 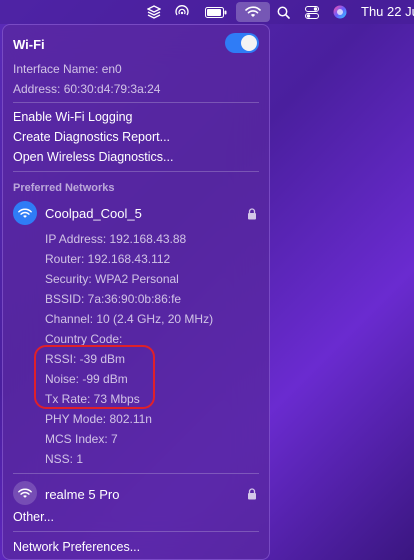 What do you see at coordinates (29, 44) in the screenshot?
I see `wifi-title: Wi-Fi` at bounding box center [29, 44].